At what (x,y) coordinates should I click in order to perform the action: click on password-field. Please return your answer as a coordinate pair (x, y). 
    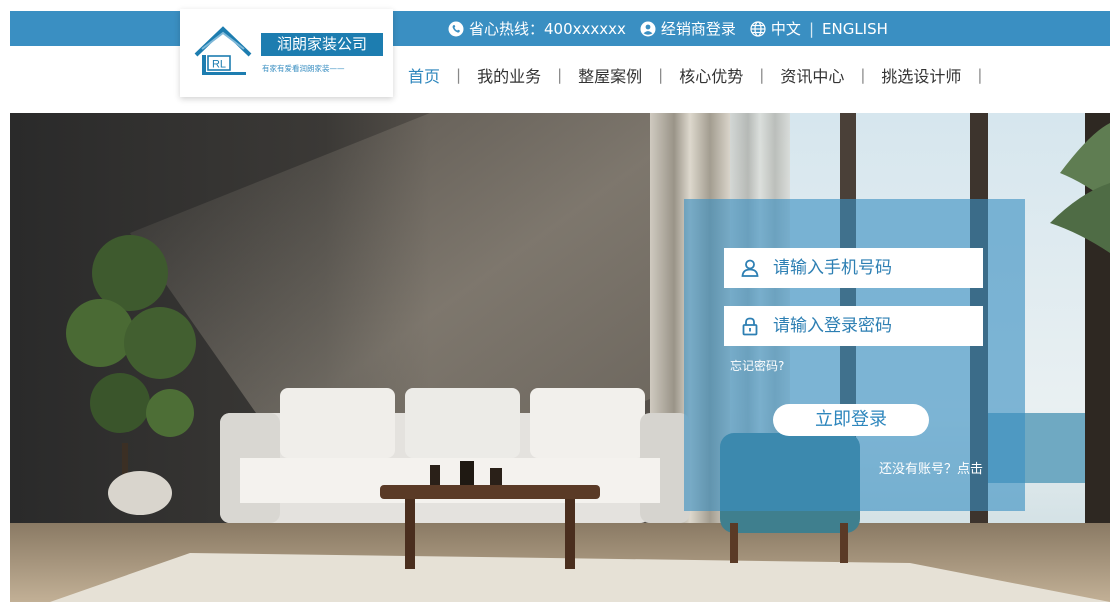
    Looking at the image, I should click on (853, 326).